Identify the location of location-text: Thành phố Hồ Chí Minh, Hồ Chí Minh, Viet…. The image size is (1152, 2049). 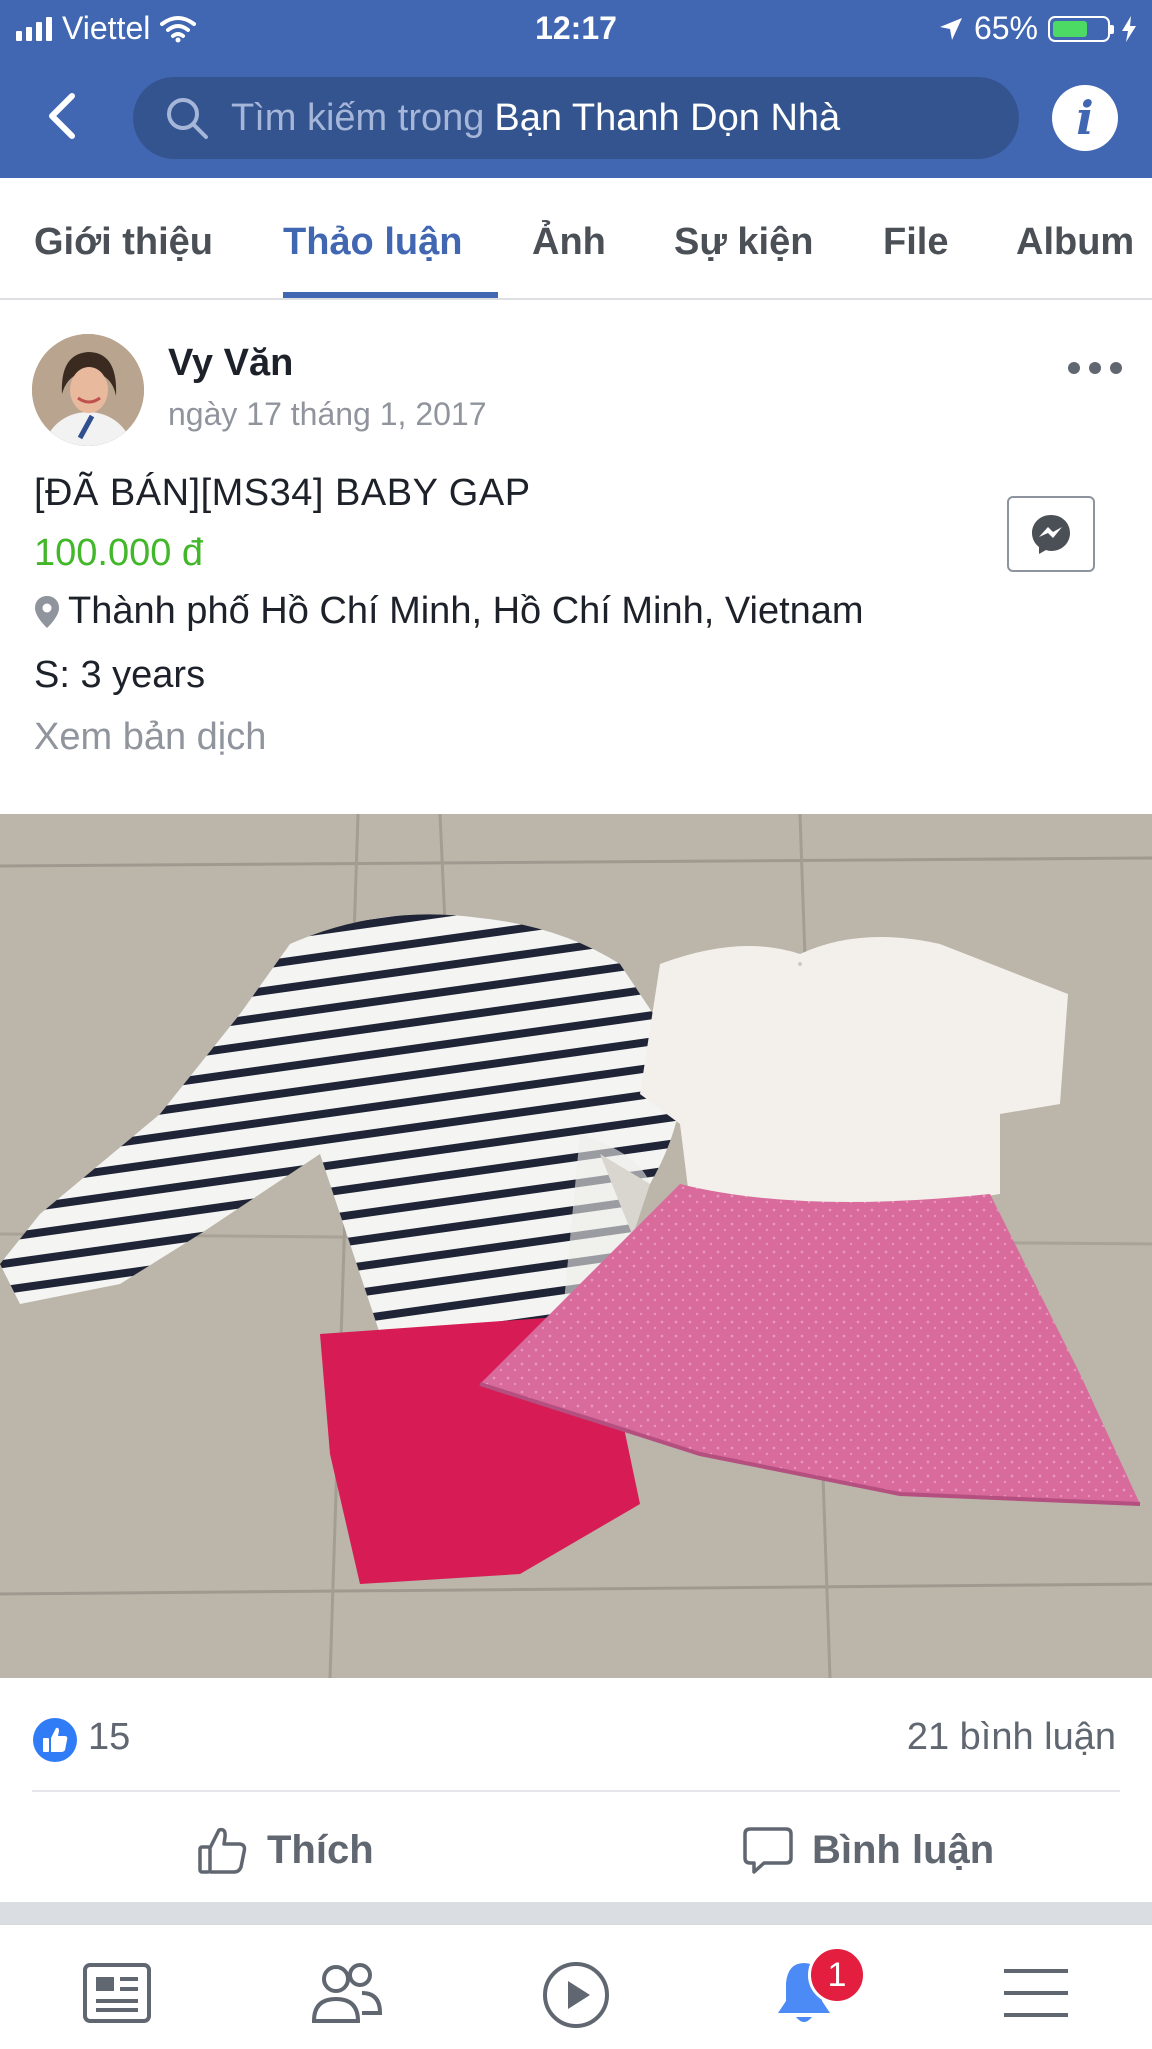
(466, 611).